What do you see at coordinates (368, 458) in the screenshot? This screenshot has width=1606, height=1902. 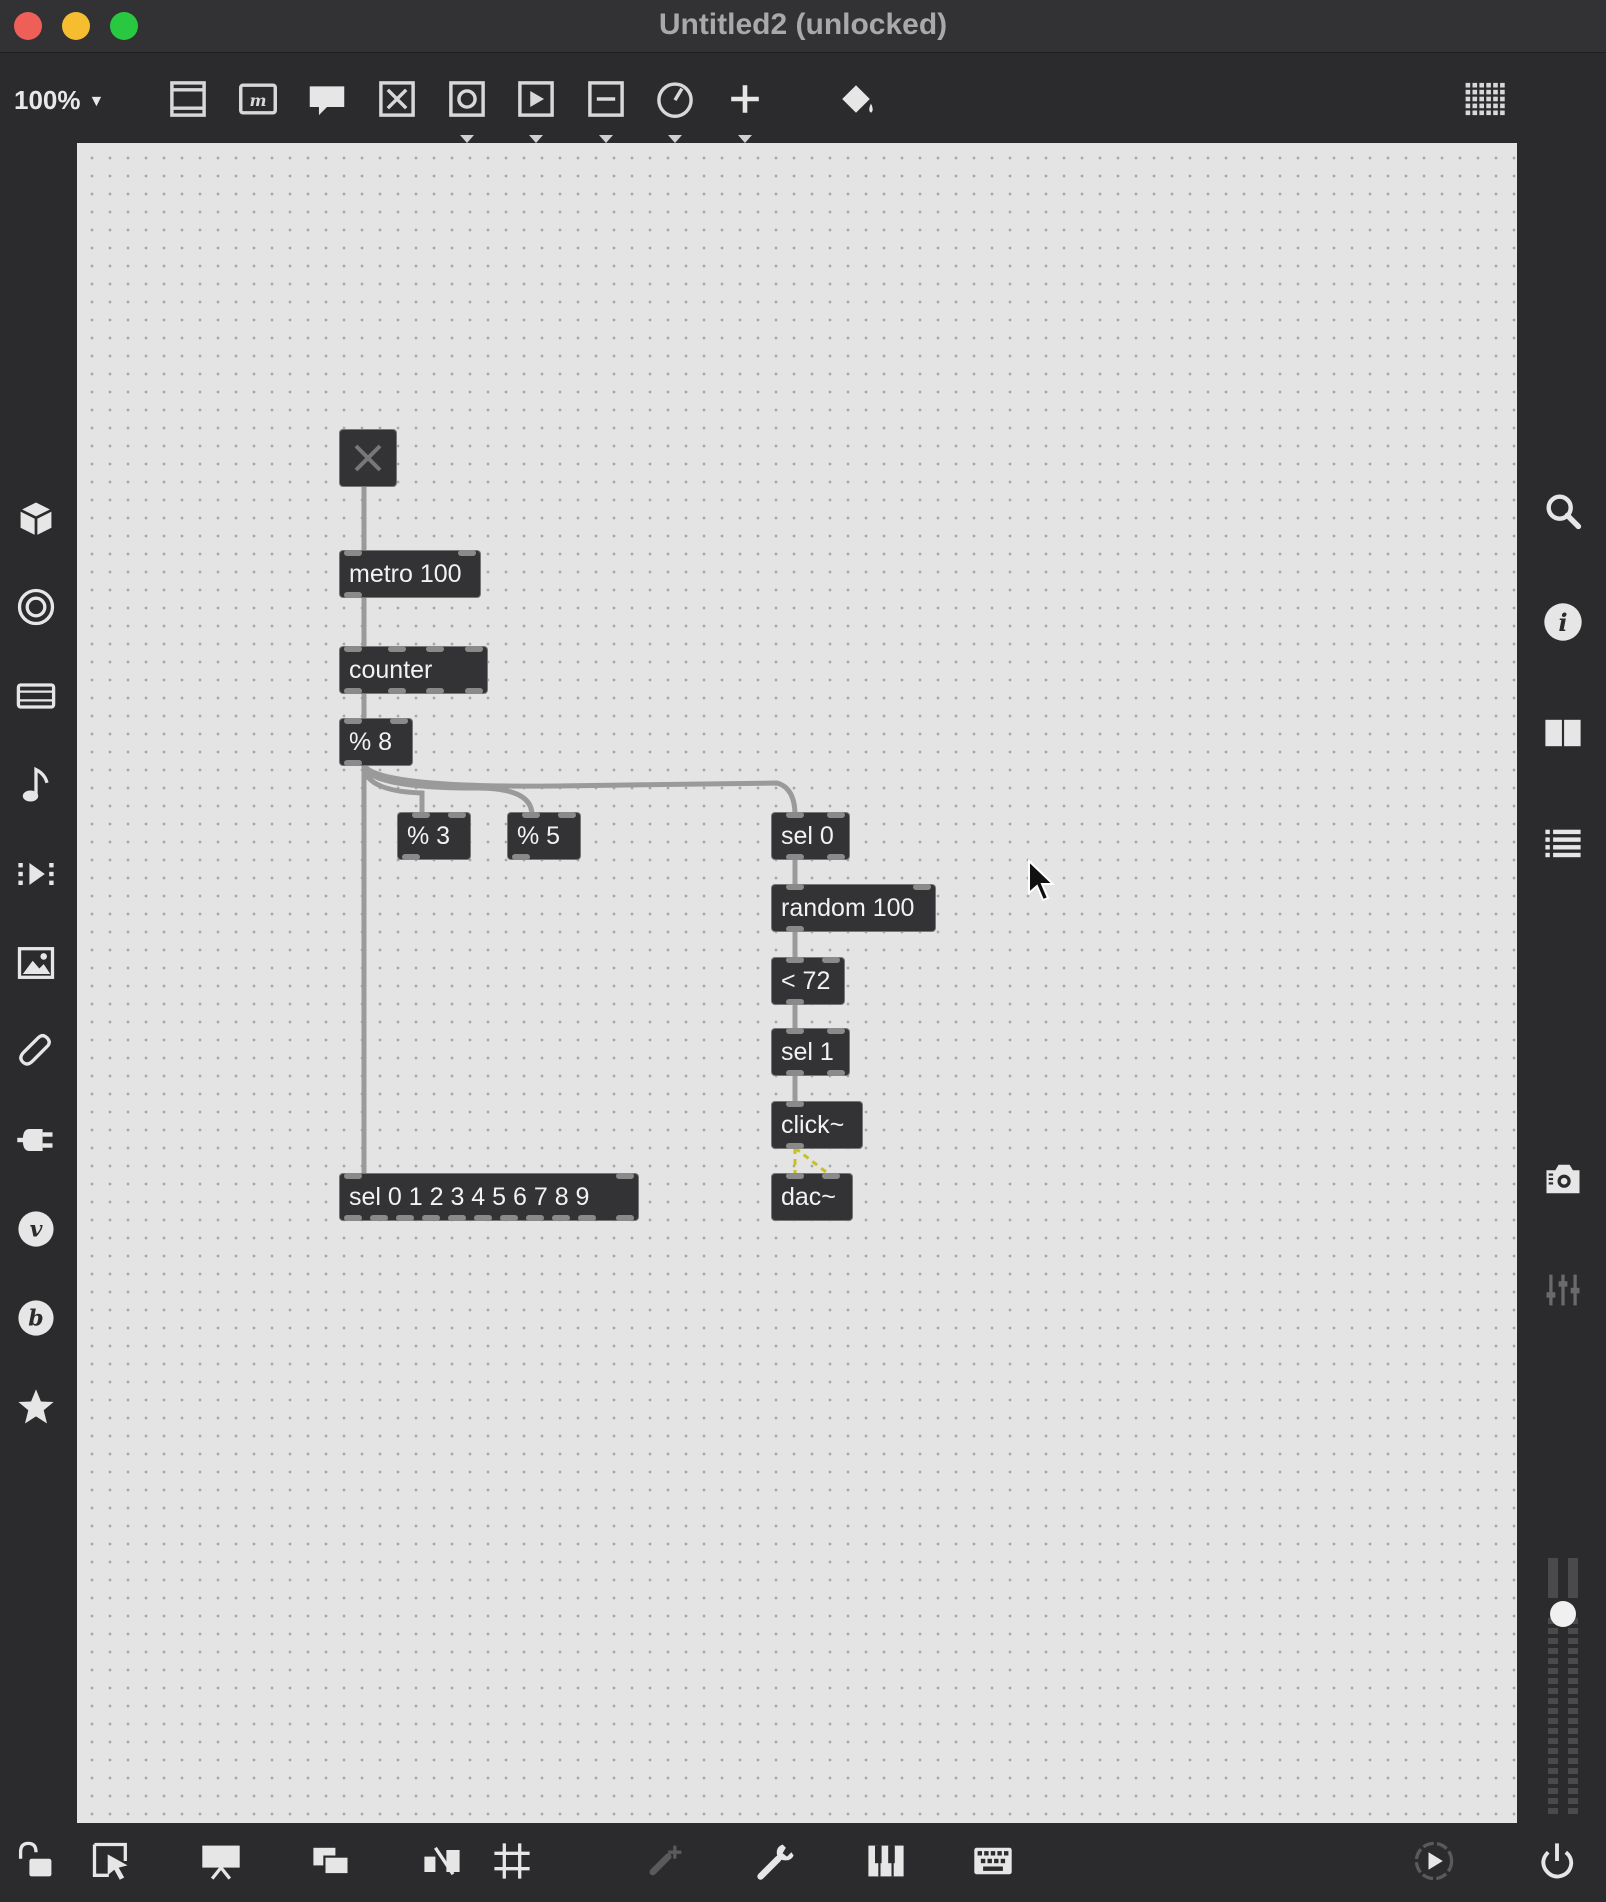 I see `toggle-object` at bounding box center [368, 458].